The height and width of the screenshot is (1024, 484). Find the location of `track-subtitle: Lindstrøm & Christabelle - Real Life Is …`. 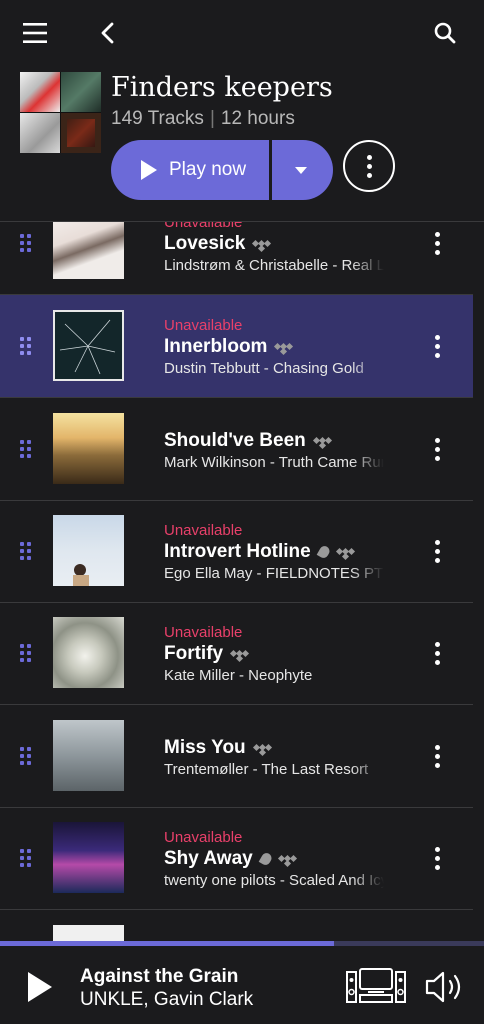

track-subtitle: Lindstrøm & Christabelle - Real Life Is … is located at coordinates (274, 265).